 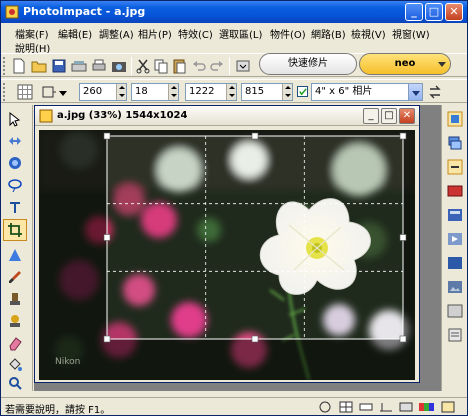 What do you see at coordinates (371, 116) in the screenshot?
I see `document-minimize-button: _` at bounding box center [371, 116].